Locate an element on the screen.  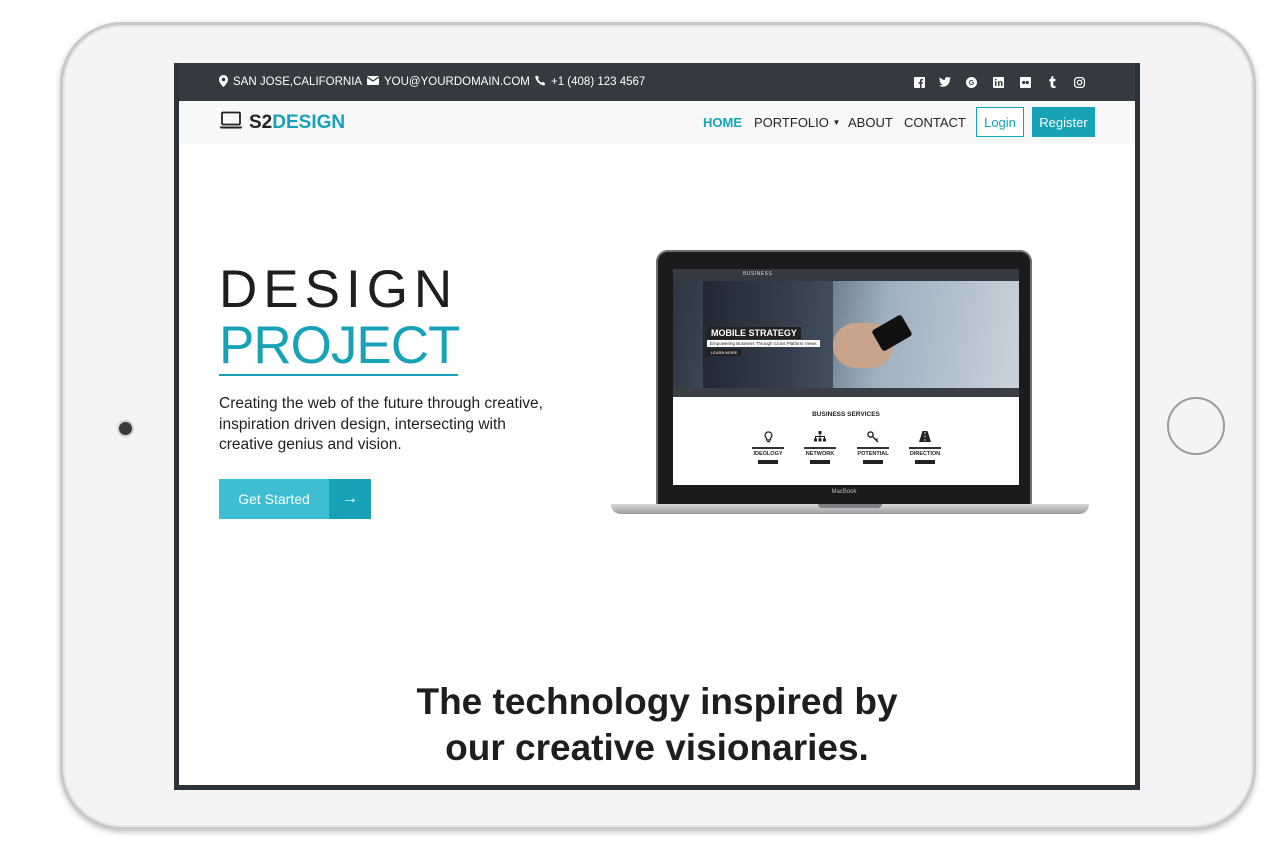
lightbulb-icon is located at coordinates (768, 438).